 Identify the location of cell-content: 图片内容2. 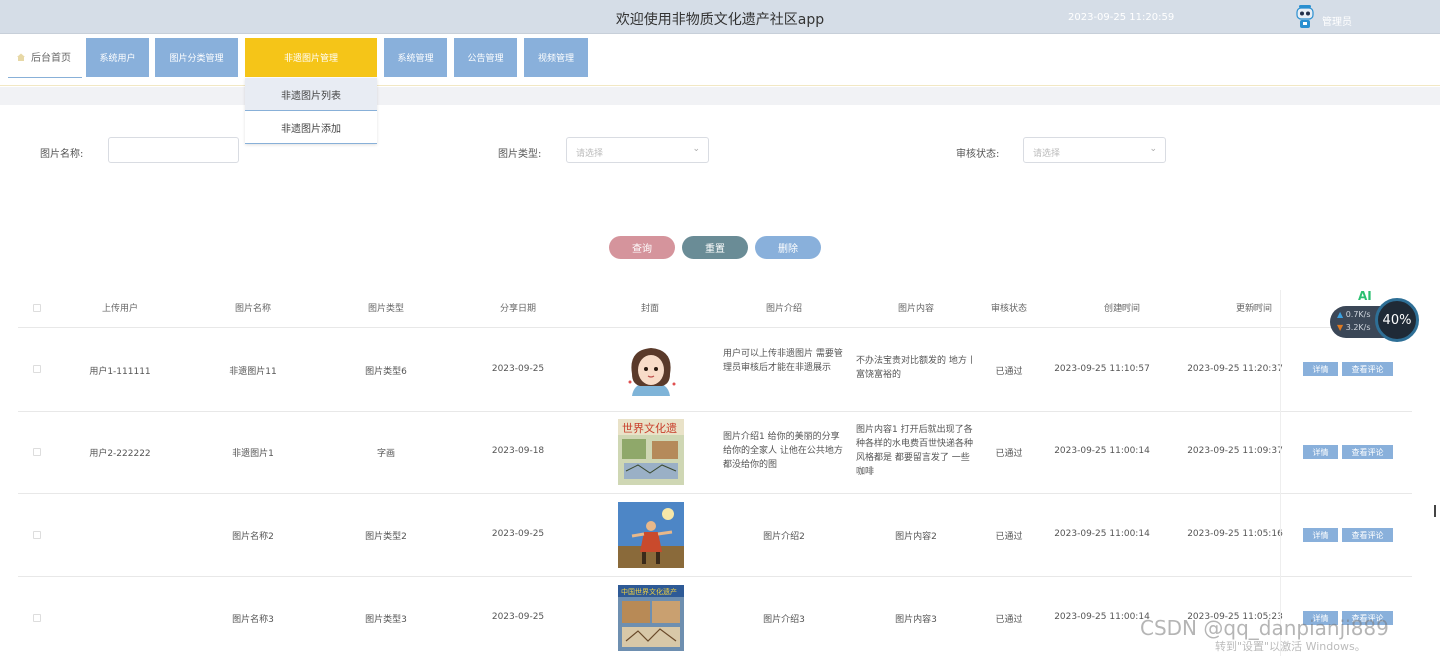
(916, 537).